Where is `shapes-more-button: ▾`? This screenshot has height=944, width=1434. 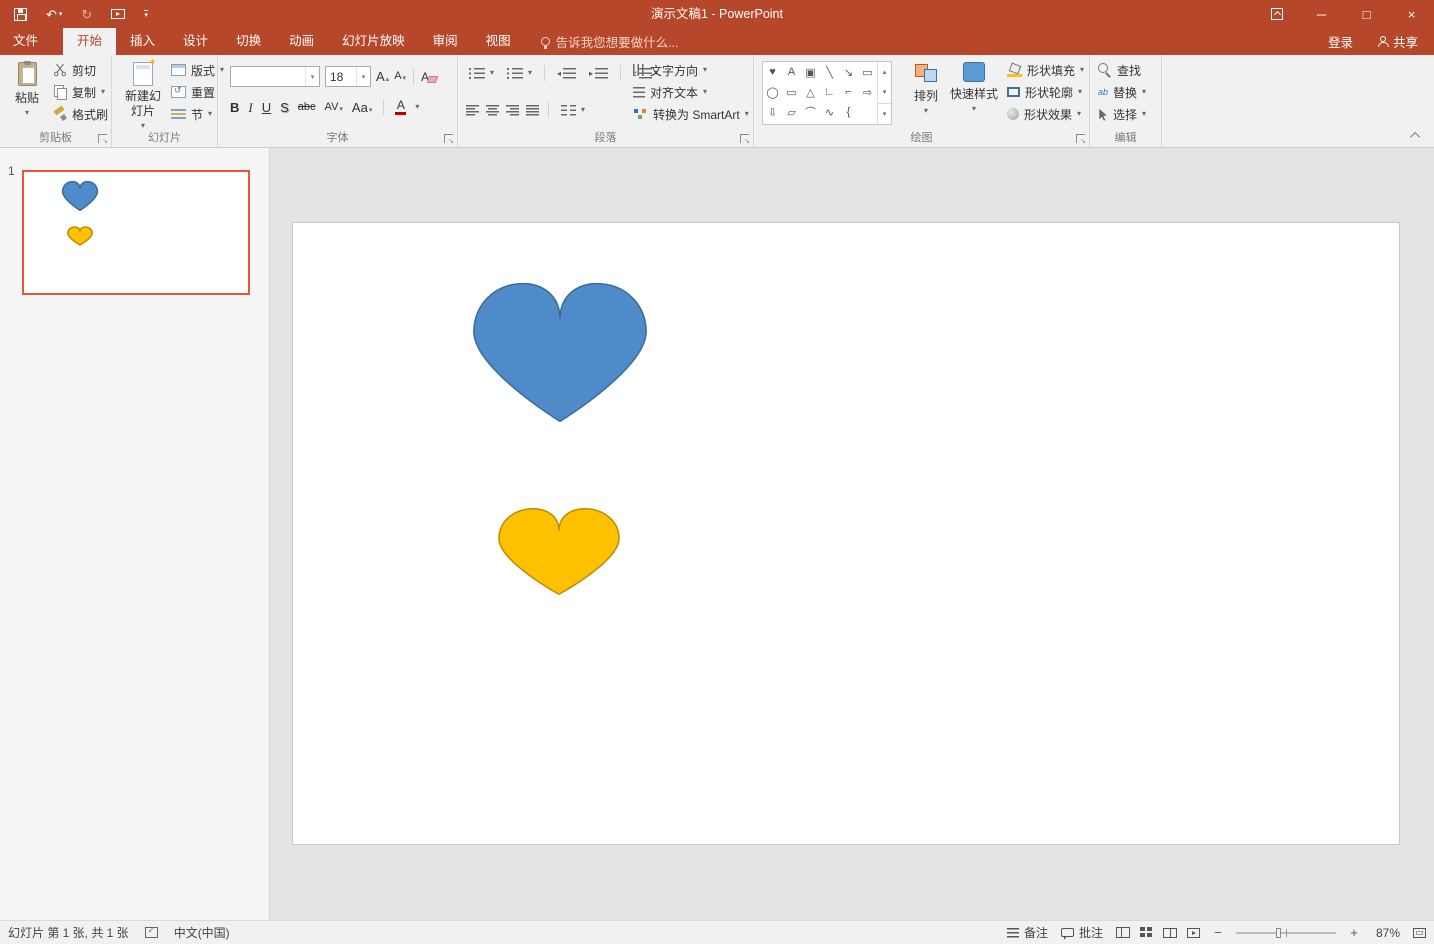 shapes-more-button: ▾ is located at coordinates (884, 113).